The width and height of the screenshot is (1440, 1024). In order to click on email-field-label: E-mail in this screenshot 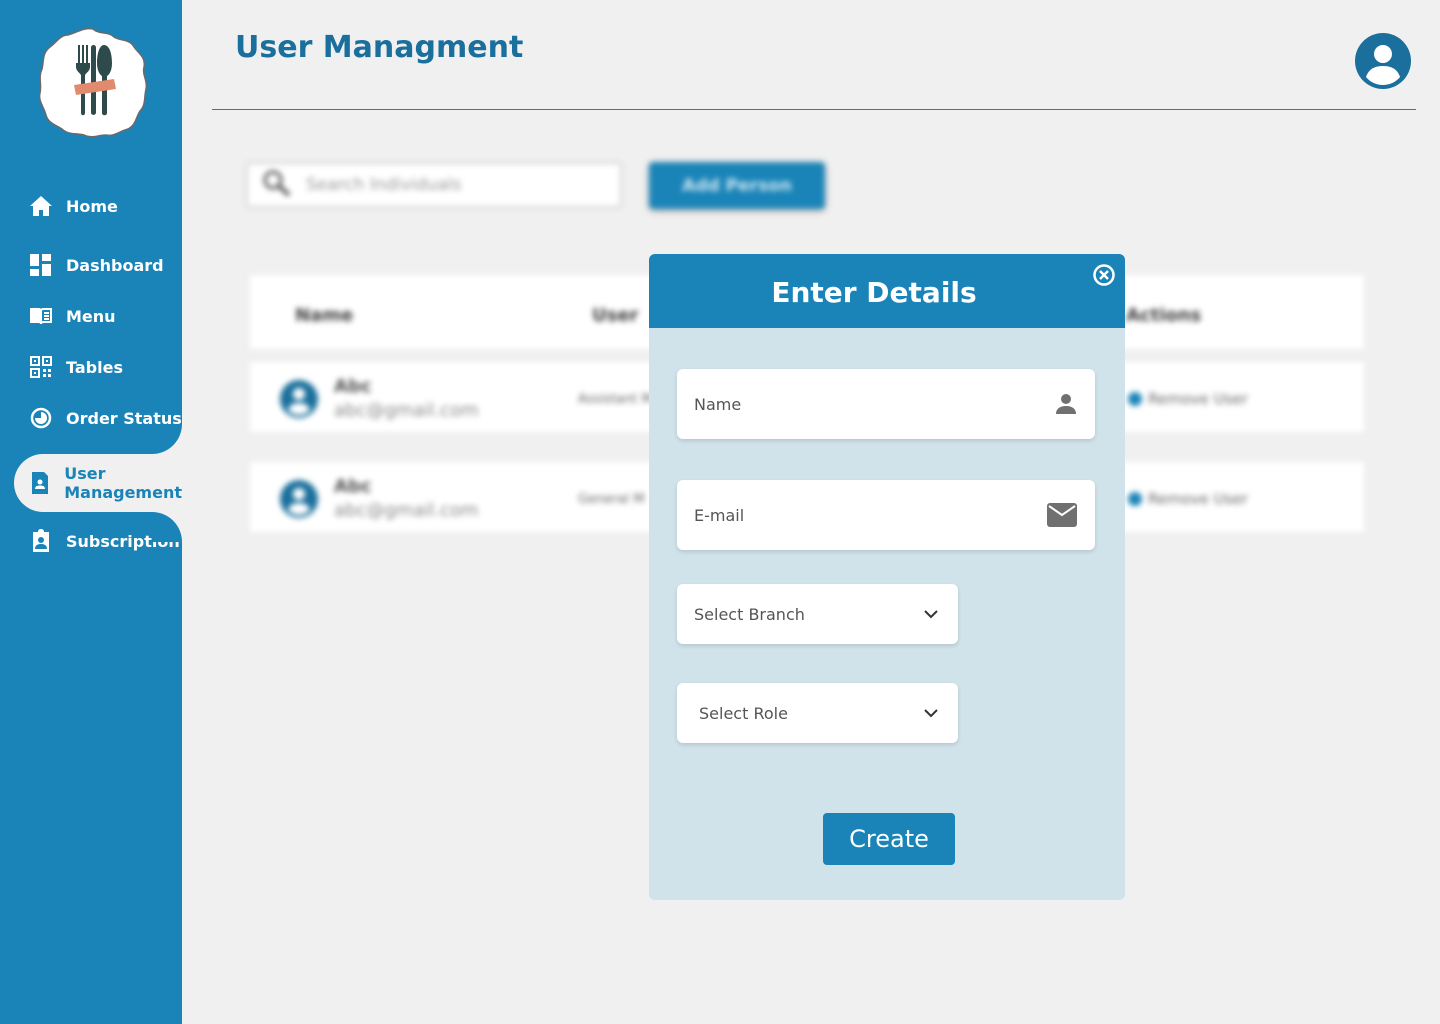, I will do `click(719, 515)`.